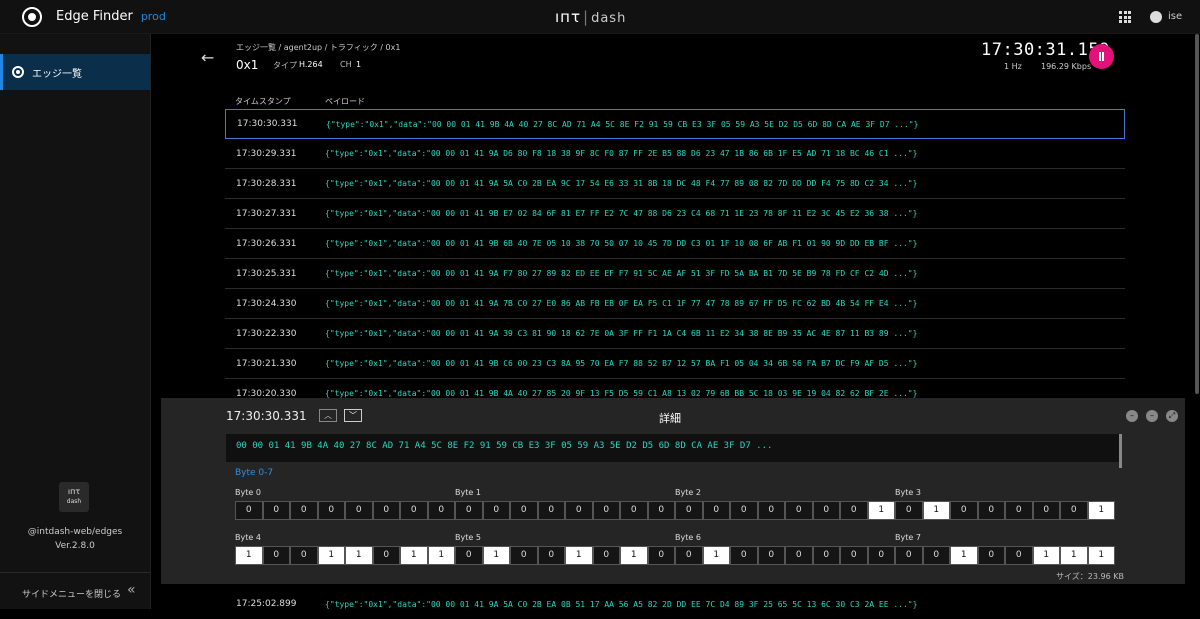 This screenshot has width=1200, height=619. Describe the element at coordinates (1132, 416) in the screenshot. I see `minimize-icon: –` at that location.